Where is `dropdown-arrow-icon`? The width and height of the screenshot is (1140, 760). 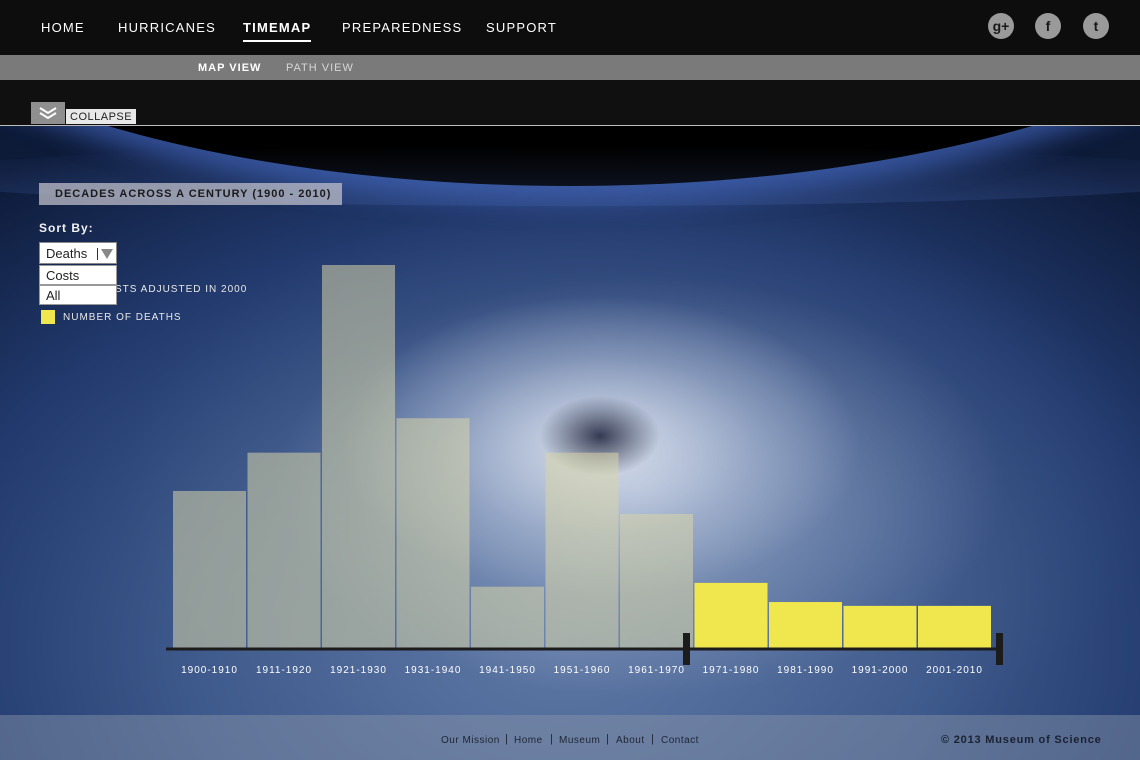 dropdown-arrow-icon is located at coordinates (107, 254).